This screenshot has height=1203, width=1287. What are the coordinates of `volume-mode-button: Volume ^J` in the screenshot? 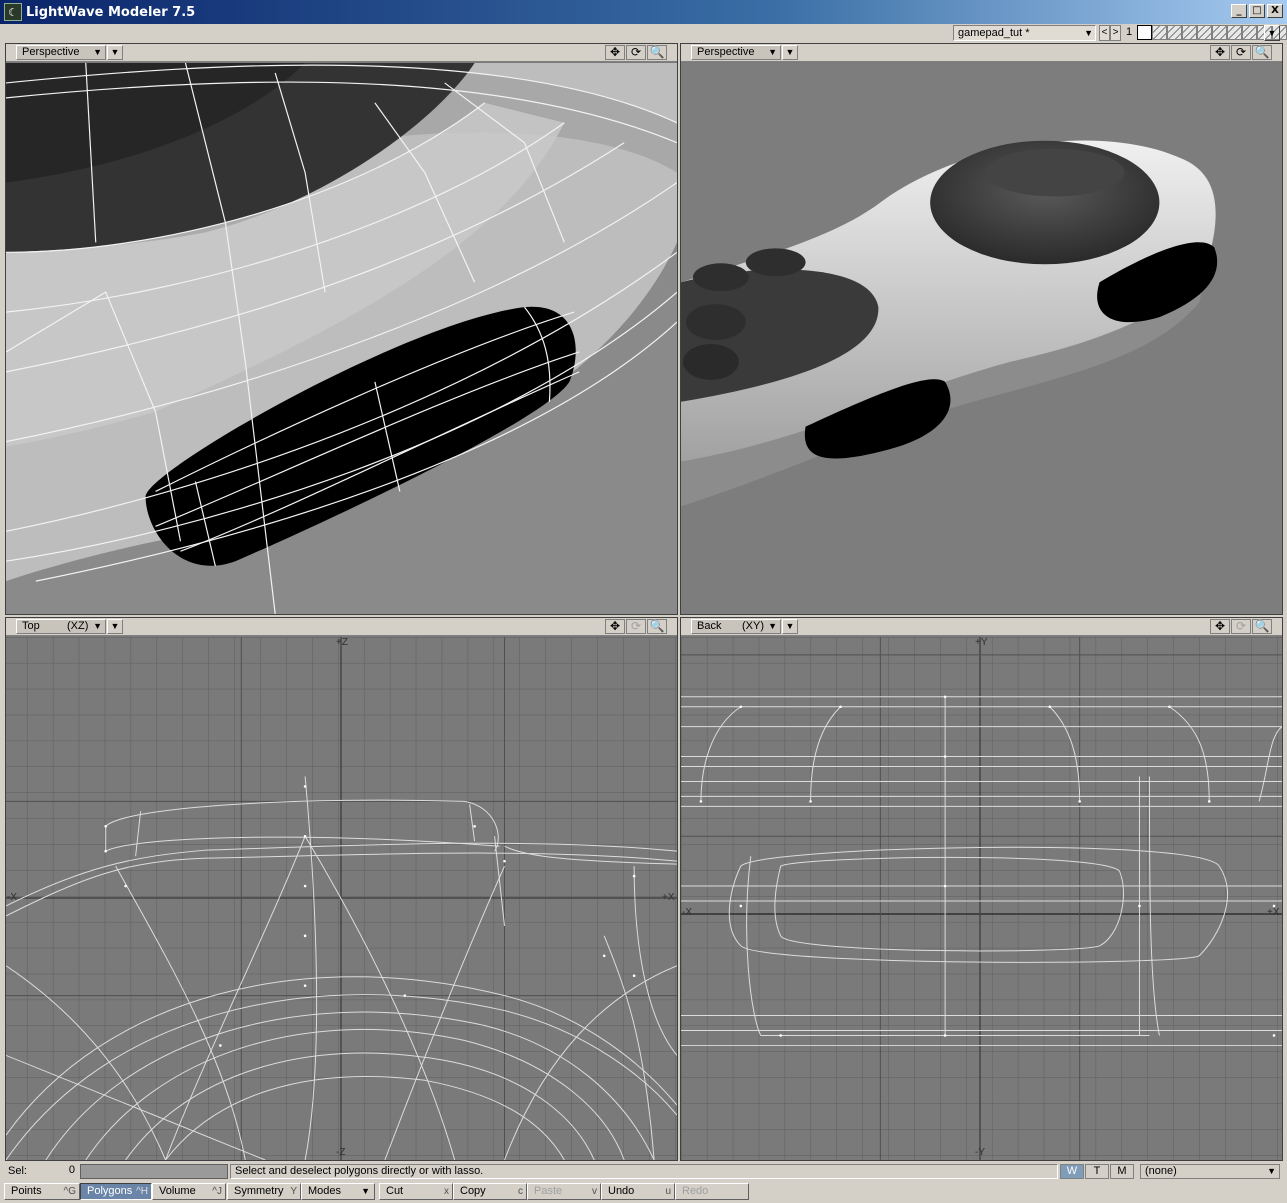 It's located at (189, 1191).